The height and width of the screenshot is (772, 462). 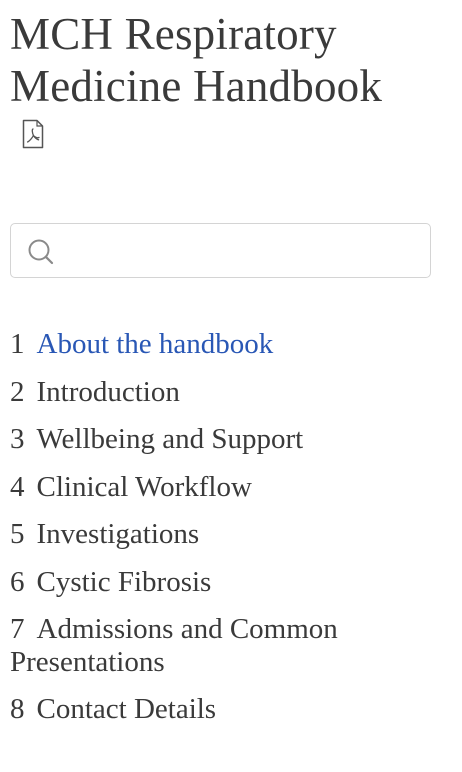 I want to click on toc-item-investigations: 5 Investigations, so click(x=230, y=534).